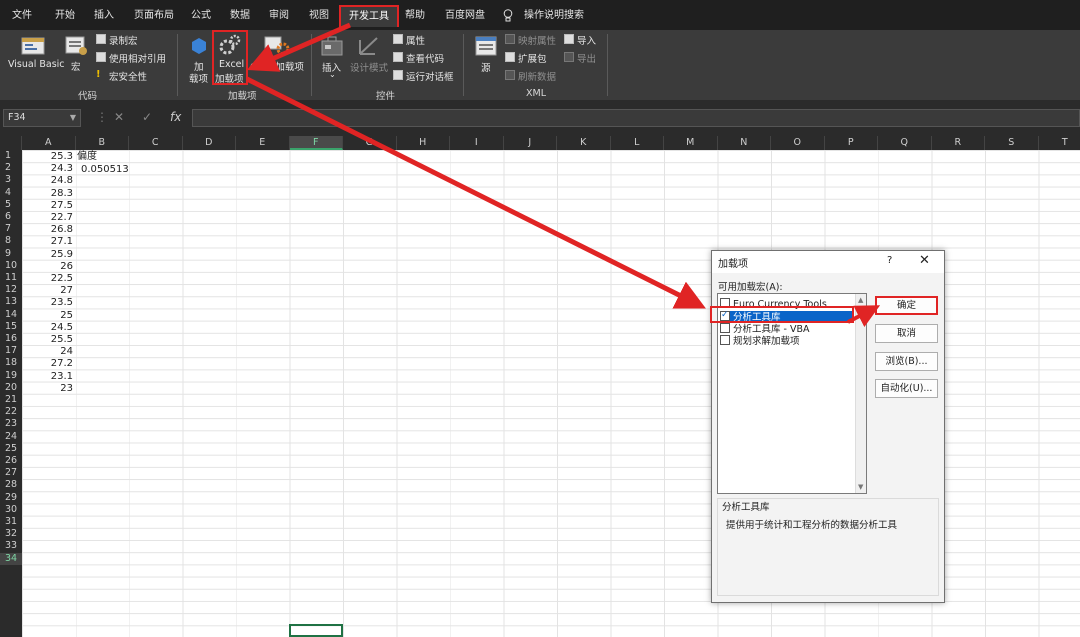 Image resolution: width=1080 pixels, height=637 pixels. What do you see at coordinates (76, 66) in the screenshot?
I see `macros-button: 宏` at bounding box center [76, 66].